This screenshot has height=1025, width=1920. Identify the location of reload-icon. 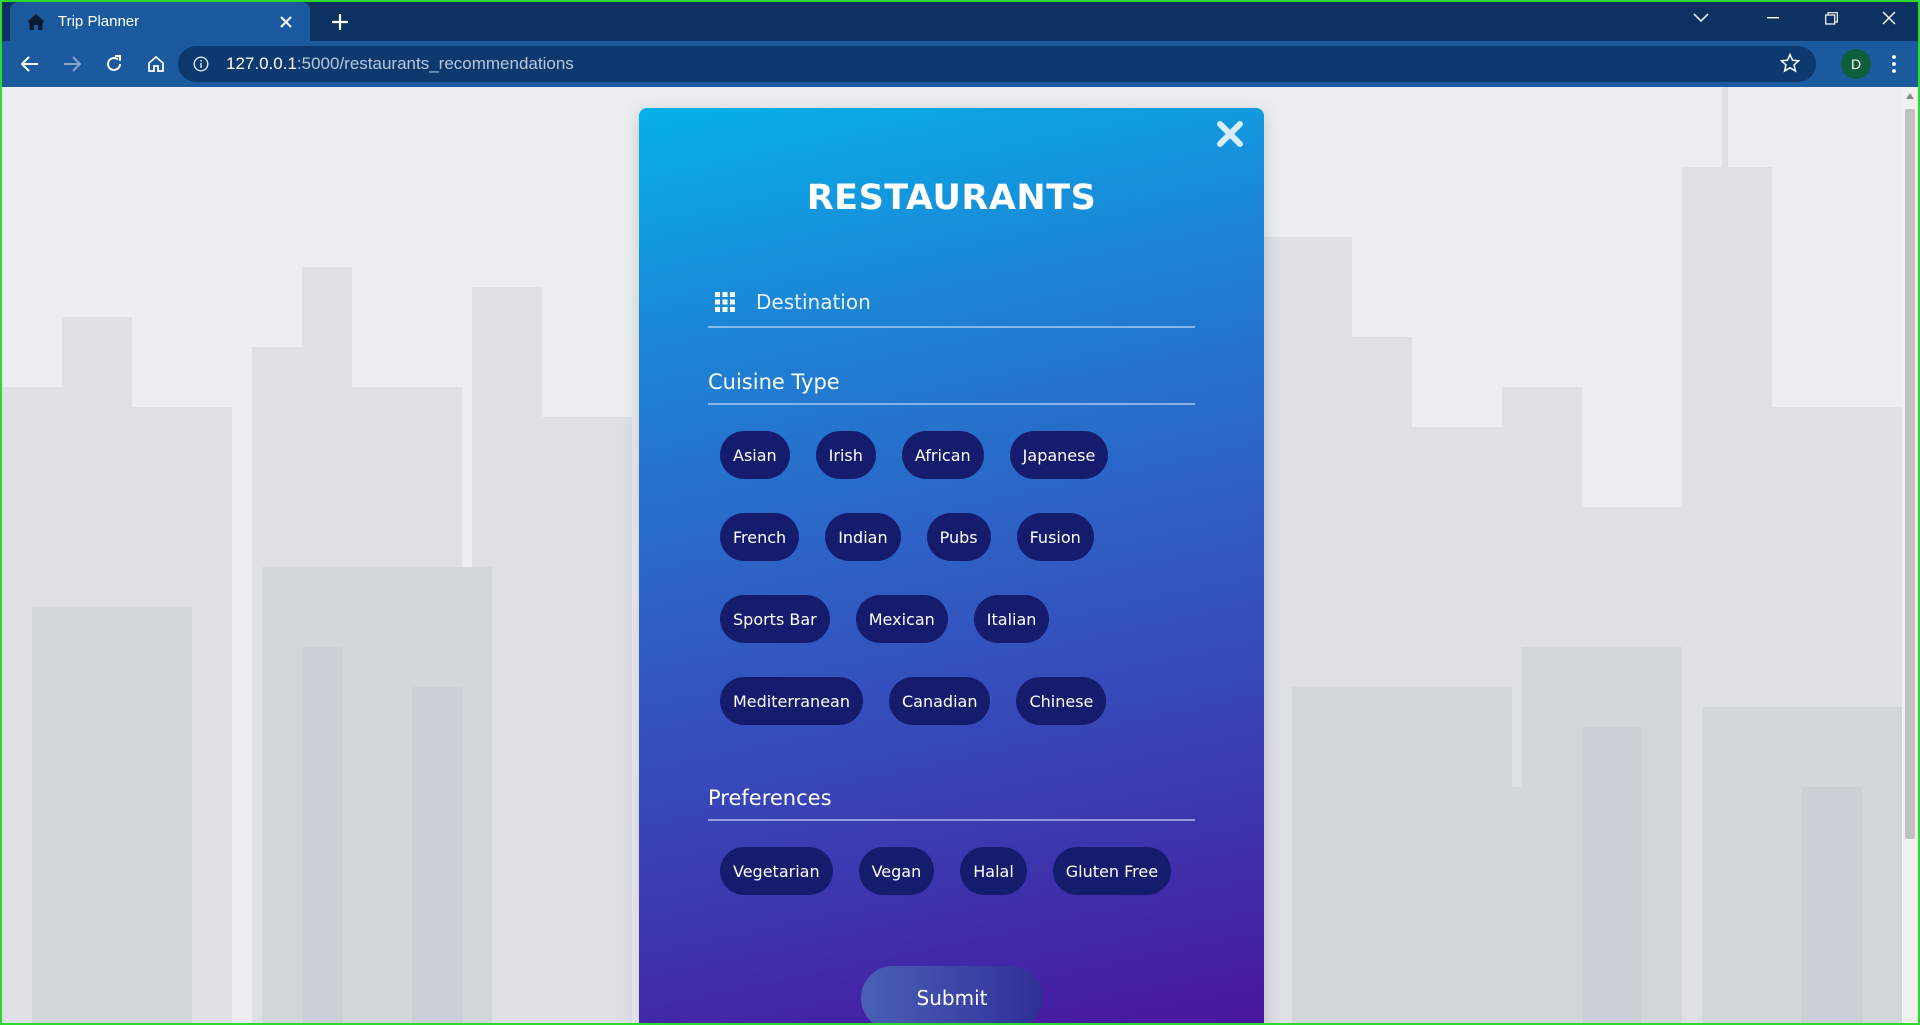
(114, 64).